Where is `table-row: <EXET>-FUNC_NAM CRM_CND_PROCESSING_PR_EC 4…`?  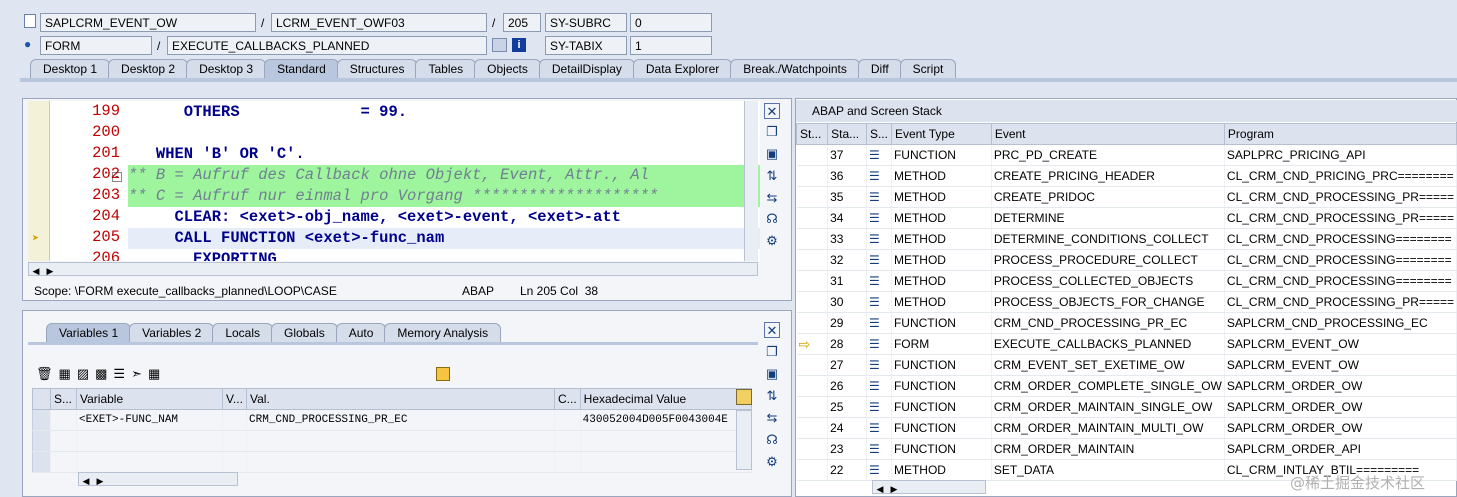
table-row: <EXET>-FUNC_NAM CRM_CND_PROCESSING_PR_EC 4… is located at coordinates (392, 420).